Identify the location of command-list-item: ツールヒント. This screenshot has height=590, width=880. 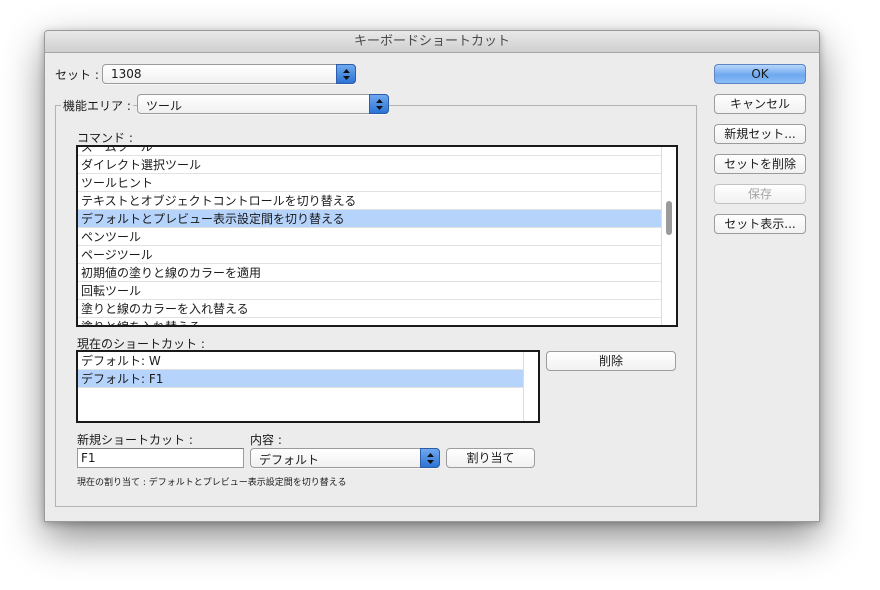
(369, 183).